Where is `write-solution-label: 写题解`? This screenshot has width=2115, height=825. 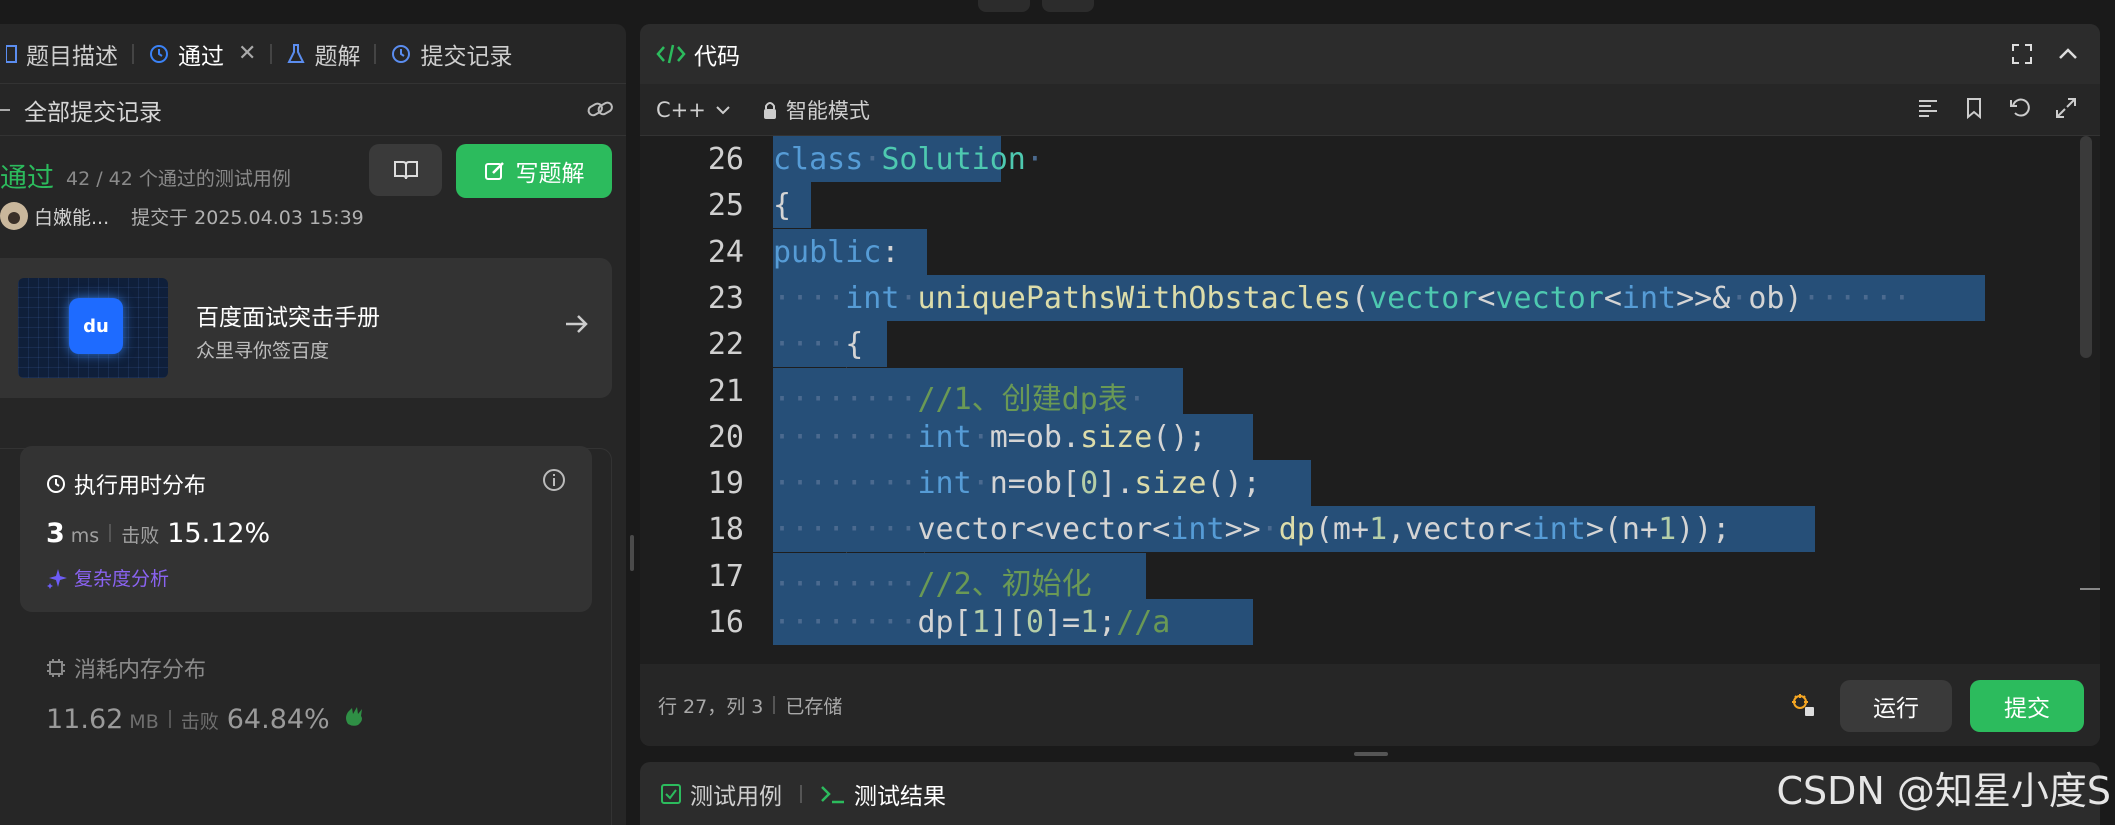
write-solution-label: 写题解 is located at coordinates (550, 174).